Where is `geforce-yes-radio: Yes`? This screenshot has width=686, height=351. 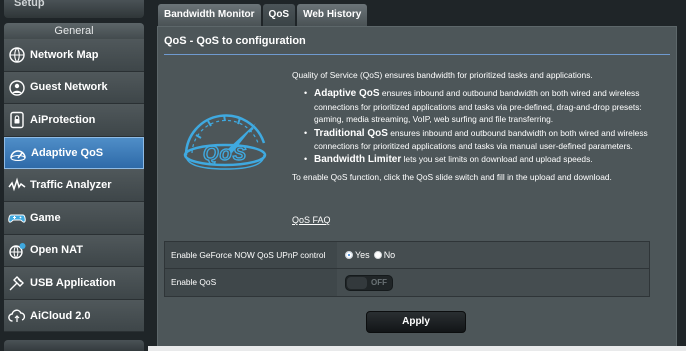 geforce-yes-radio: Yes is located at coordinates (357, 255).